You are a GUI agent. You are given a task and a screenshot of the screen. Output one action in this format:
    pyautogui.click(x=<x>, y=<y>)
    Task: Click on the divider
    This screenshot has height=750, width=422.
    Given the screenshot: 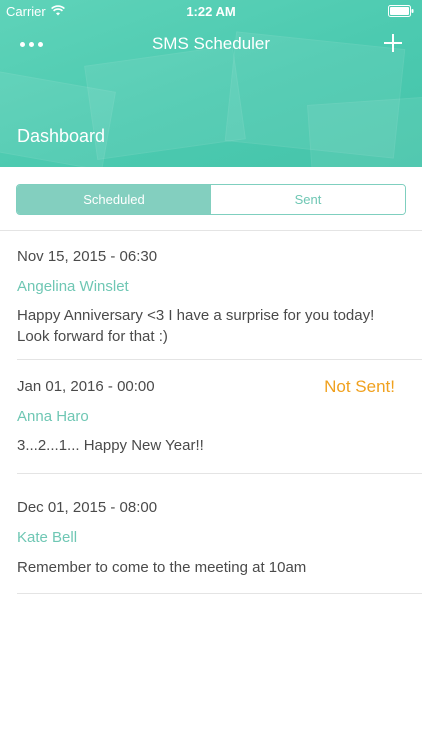 What is the action you would take?
    pyautogui.click(x=219, y=593)
    